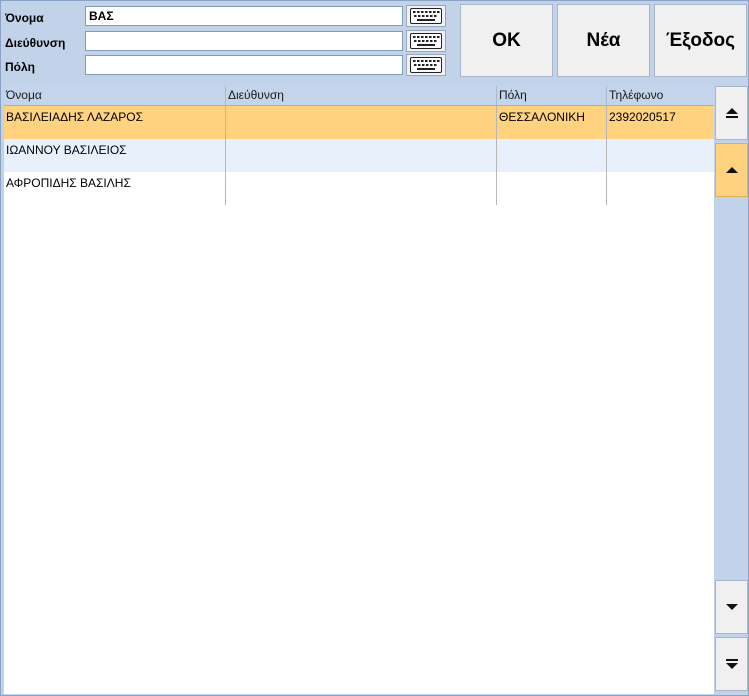 Image resolution: width=749 pixels, height=696 pixels. Describe the element at coordinates (506, 40) in the screenshot. I see `ok-button: ΟΚ` at that location.